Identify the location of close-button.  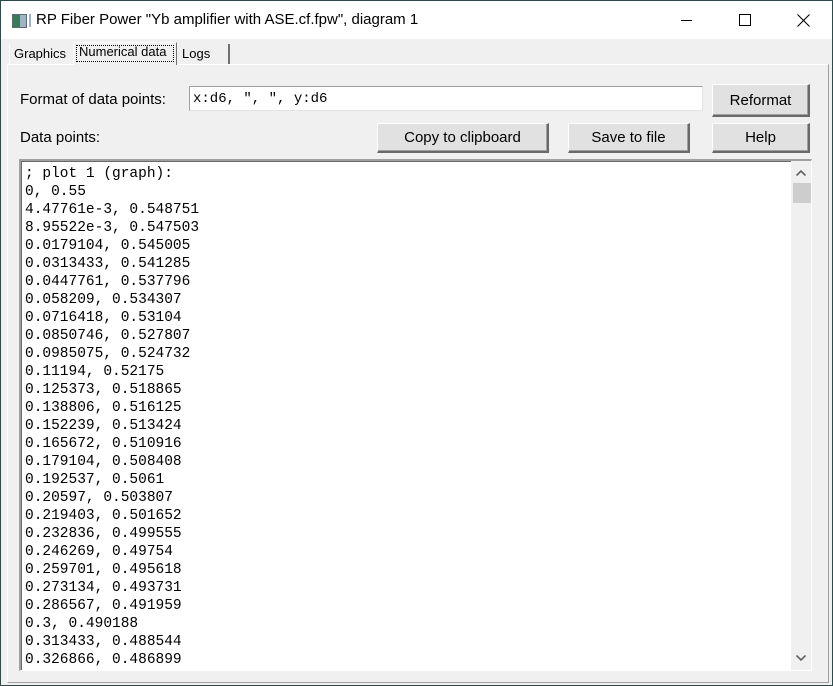
(803, 20).